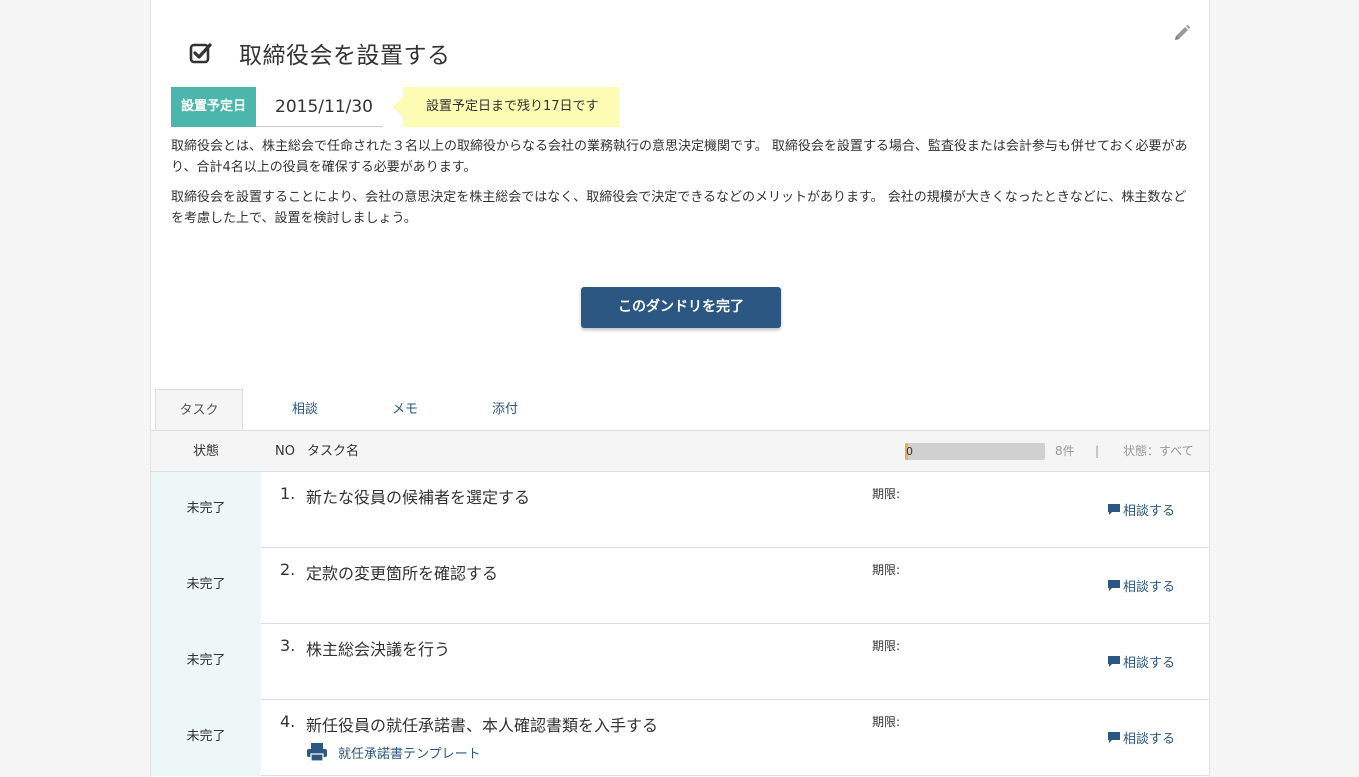  I want to click on column-no: NO, so click(285, 451).